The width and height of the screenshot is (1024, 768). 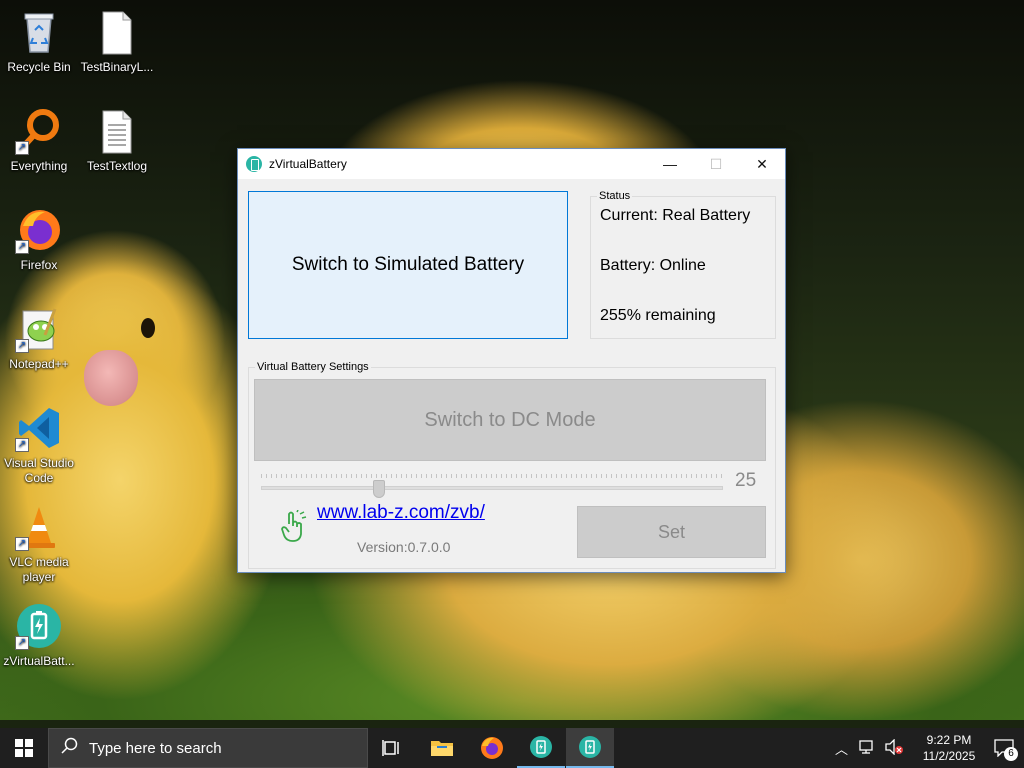 What do you see at coordinates (1011, 754) in the screenshot?
I see `notification-count-badge: 6` at bounding box center [1011, 754].